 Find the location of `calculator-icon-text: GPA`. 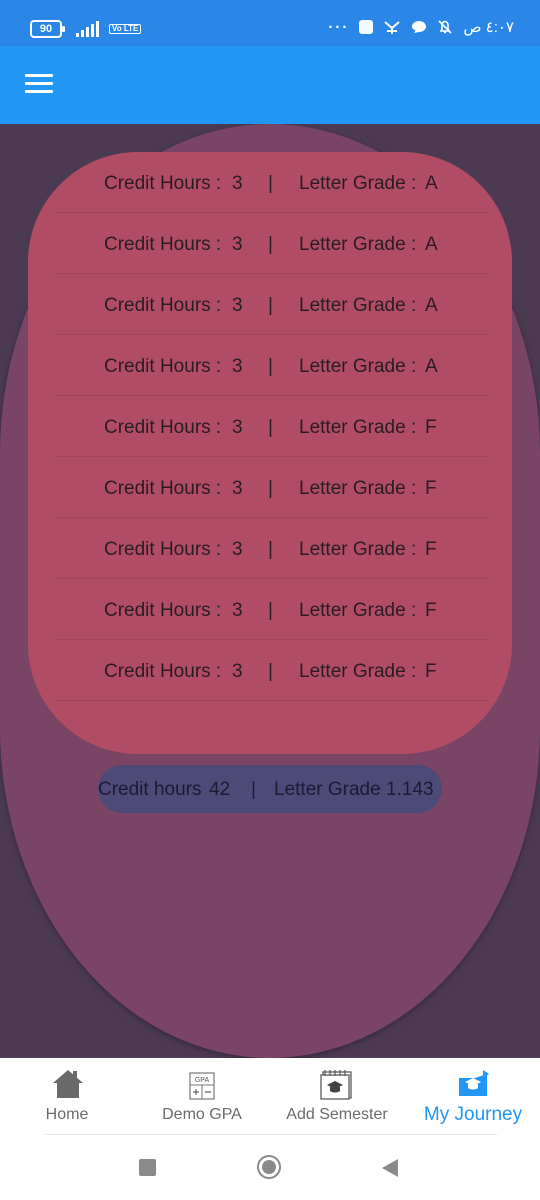

calculator-icon-text: GPA is located at coordinates (202, 1080).